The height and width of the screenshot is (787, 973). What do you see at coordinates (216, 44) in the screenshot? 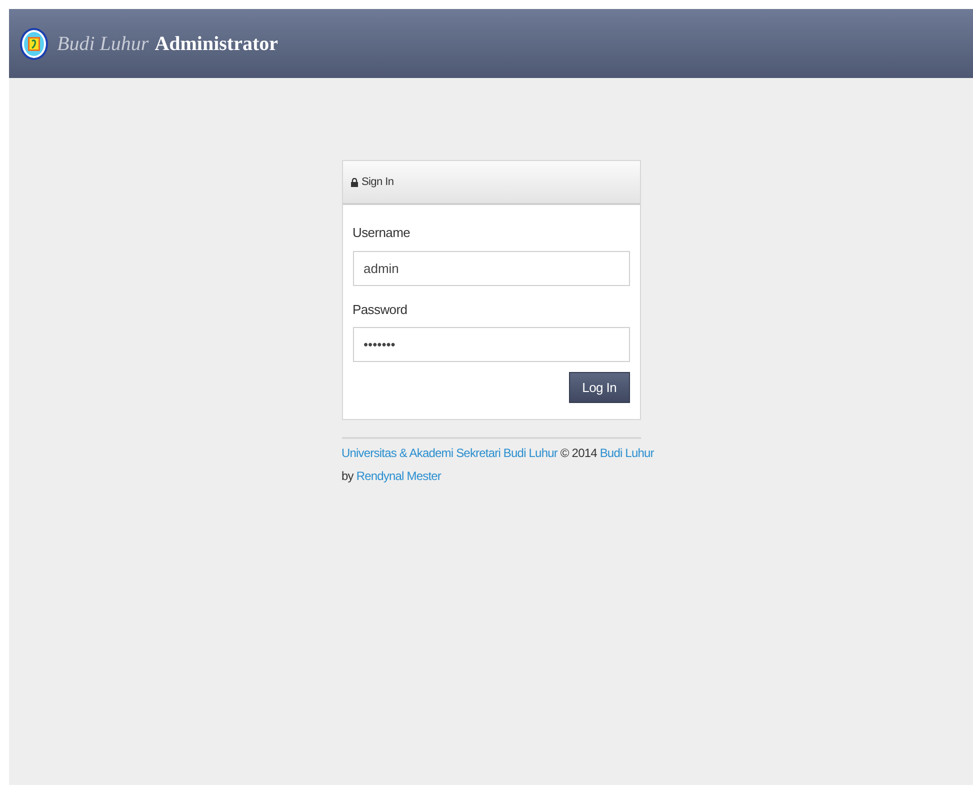
I see `app-title: Administrator` at bounding box center [216, 44].